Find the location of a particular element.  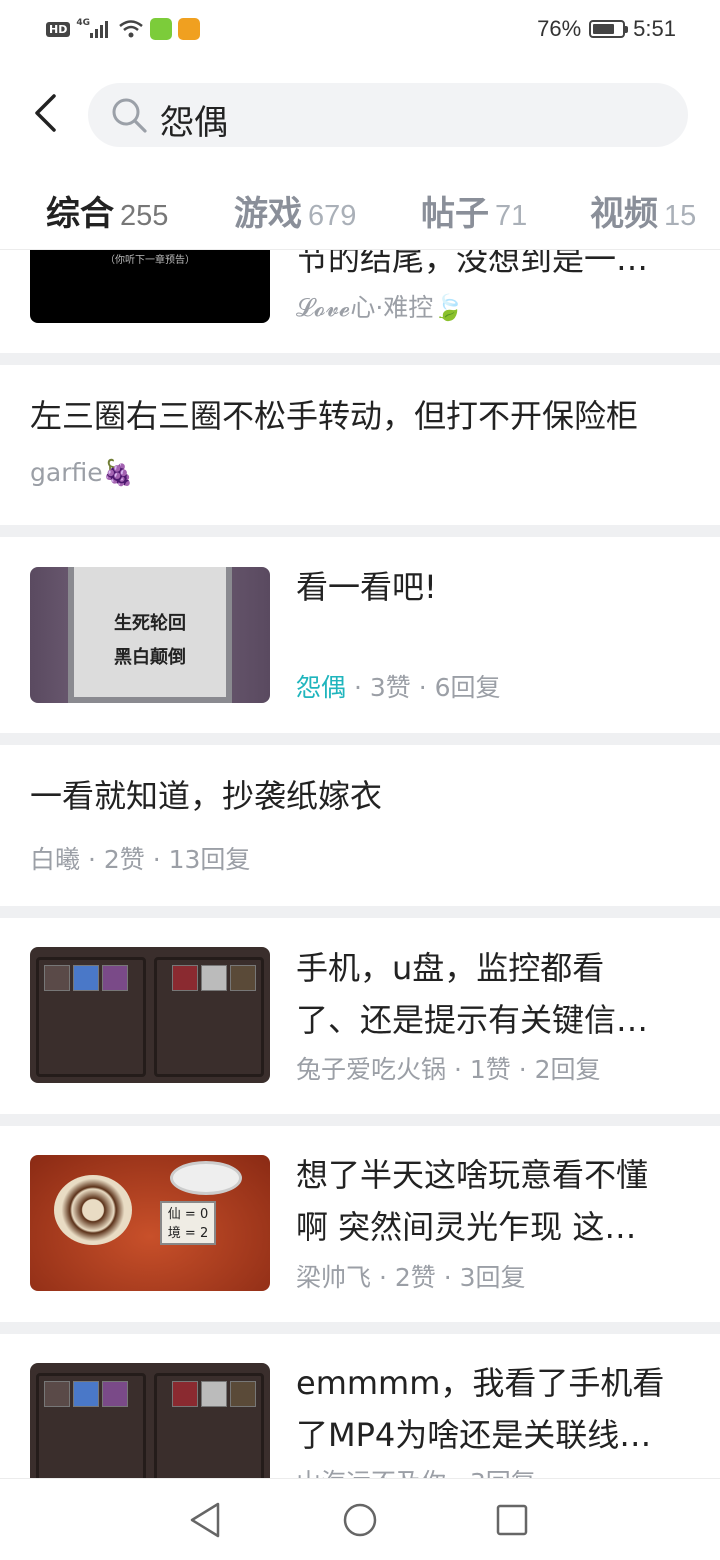

nav-back-button is located at coordinates (205, 1520).